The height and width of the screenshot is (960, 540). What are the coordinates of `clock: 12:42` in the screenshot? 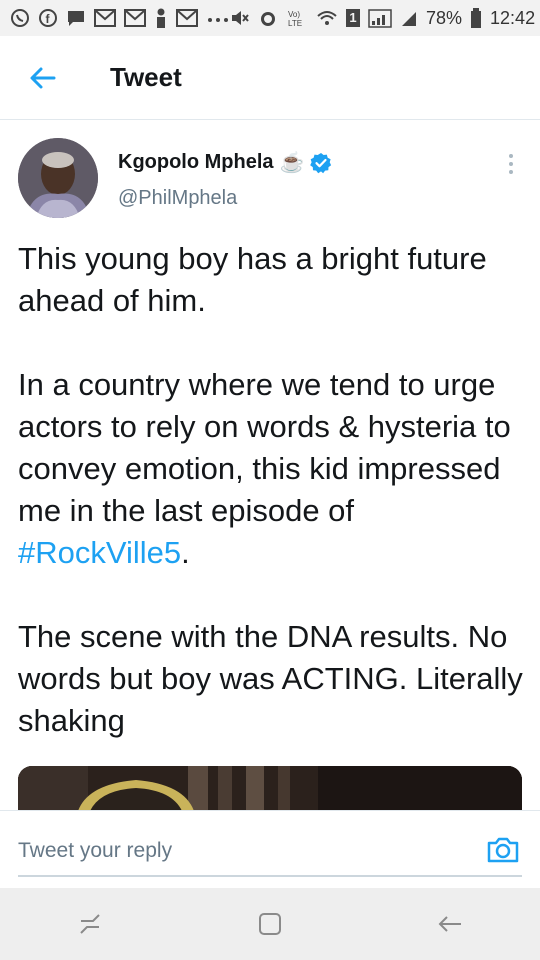 It's located at (513, 17).